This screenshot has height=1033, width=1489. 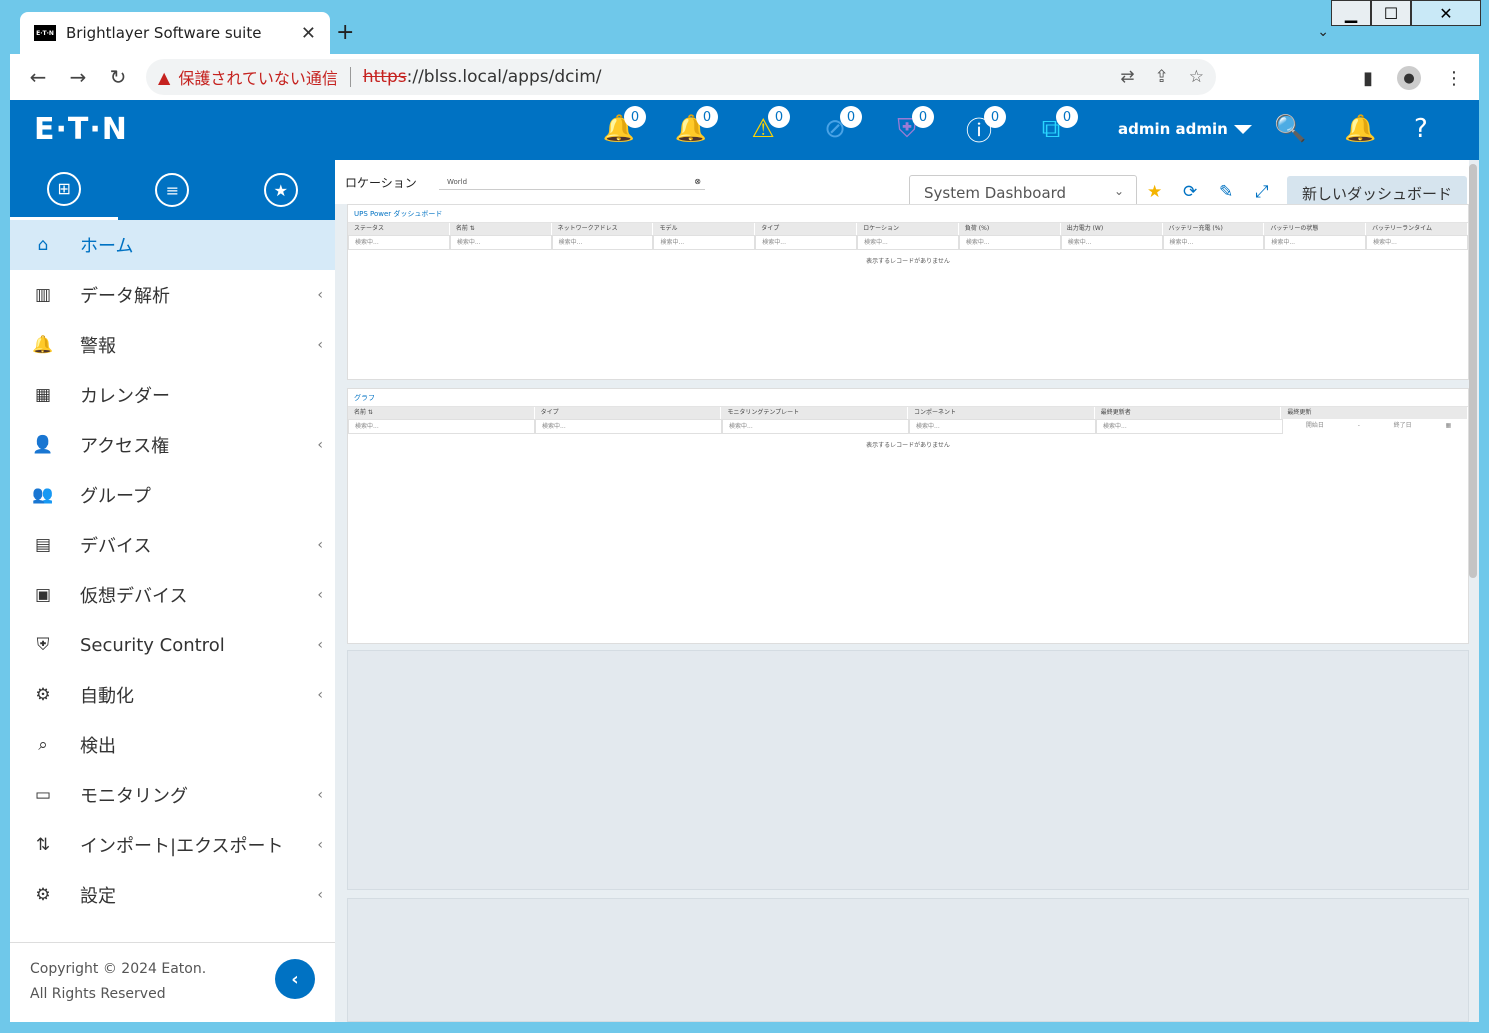 What do you see at coordinates (172, 395) in the screenshot?
I see `sidebar-item: ▦ カレンダー` at bounding box center [172, 395].